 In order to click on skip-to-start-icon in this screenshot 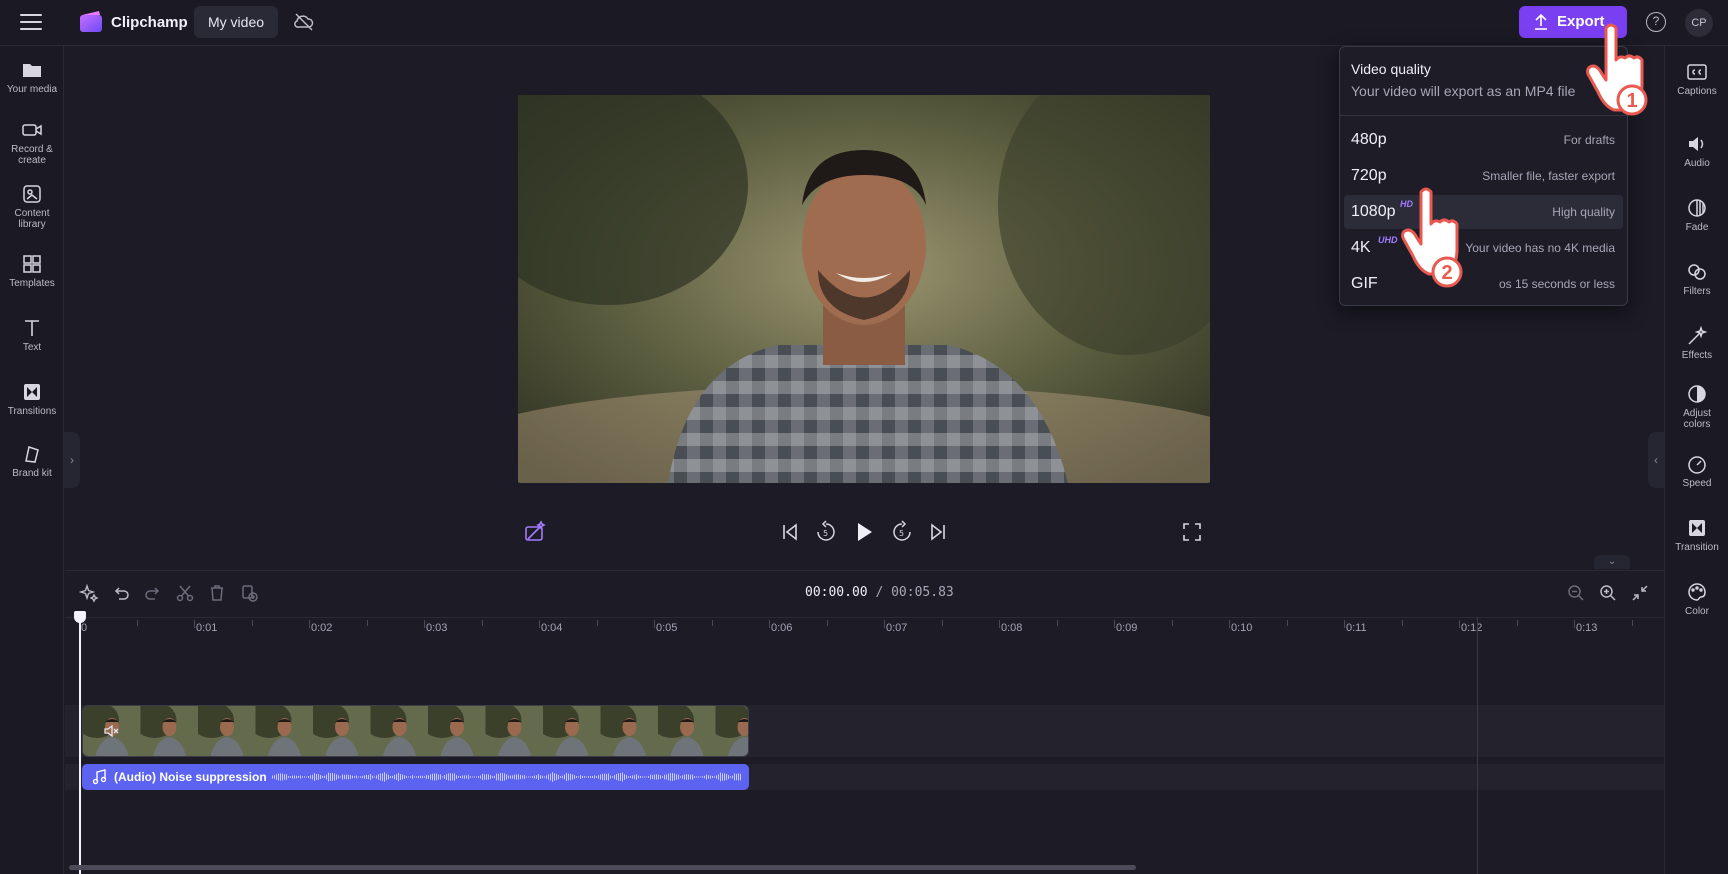, I will do `click(790, 532)`.